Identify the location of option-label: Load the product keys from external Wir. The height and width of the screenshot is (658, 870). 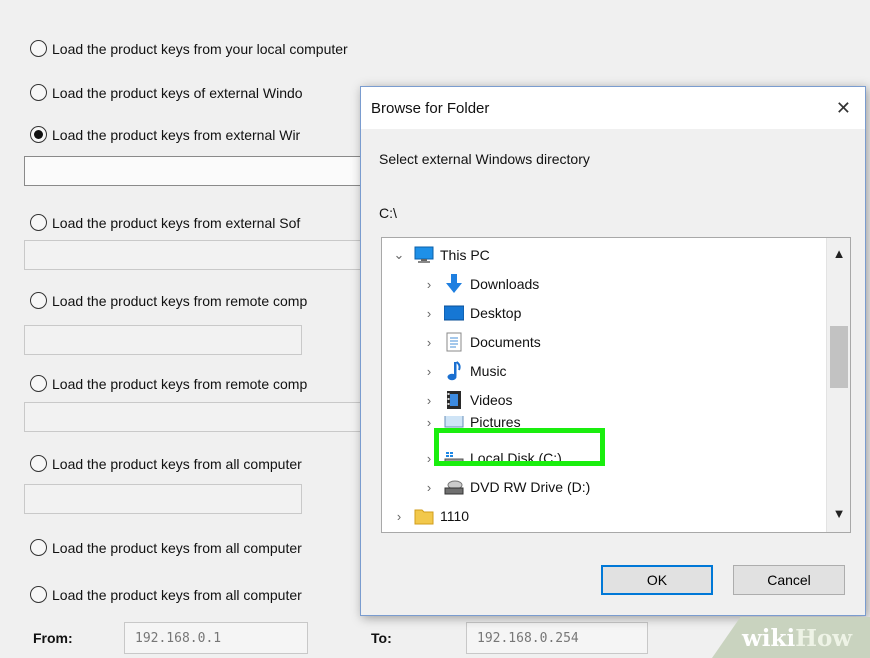
(176, 134).